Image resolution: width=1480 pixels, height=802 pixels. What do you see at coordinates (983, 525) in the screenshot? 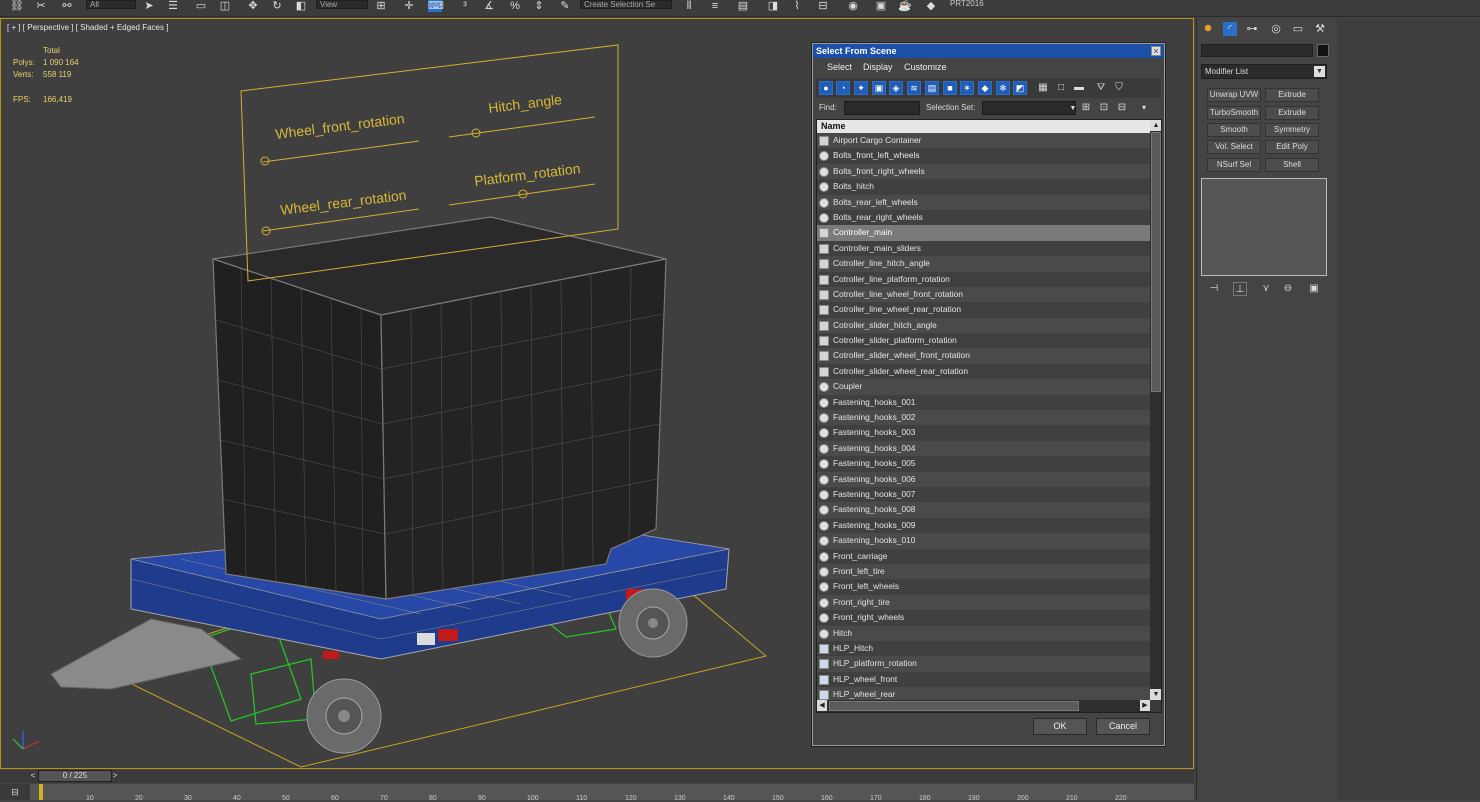
I see `list-item: Fastening_hooks_009` at bounding box center [983, 525].